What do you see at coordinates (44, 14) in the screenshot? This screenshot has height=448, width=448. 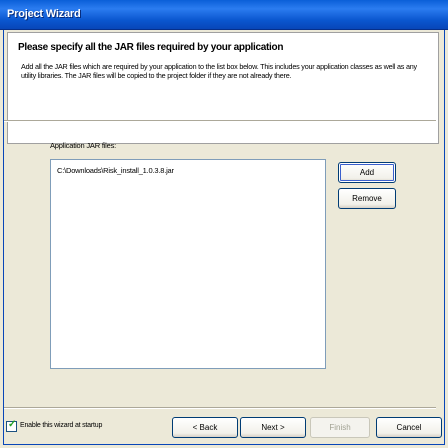 I see `window-title: Project Wizard` at bounding box center [44, 14].